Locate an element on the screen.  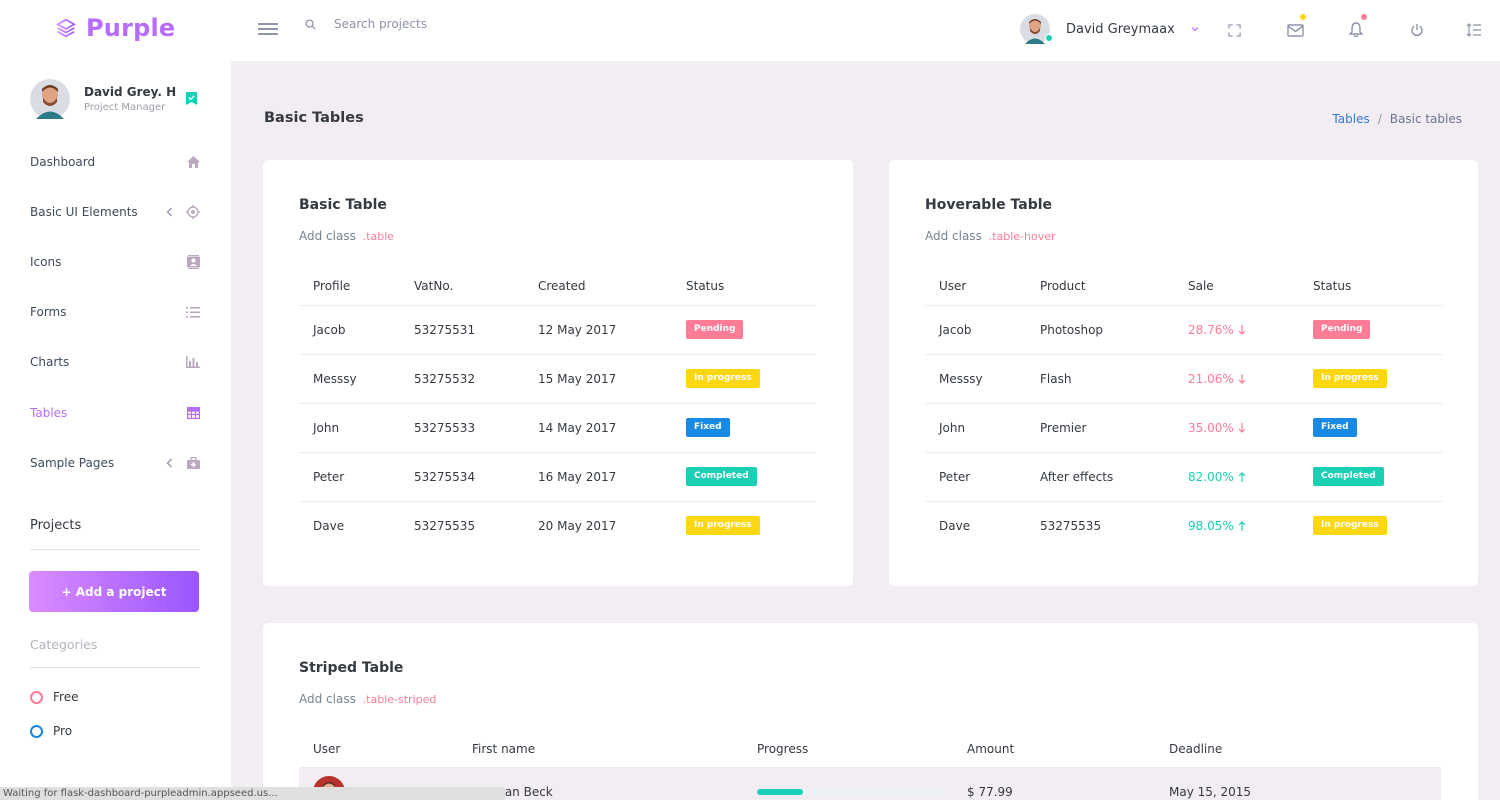
table-row: Jacob 53275531 12 May 2017 Pending is located at coordinates (557, 330).